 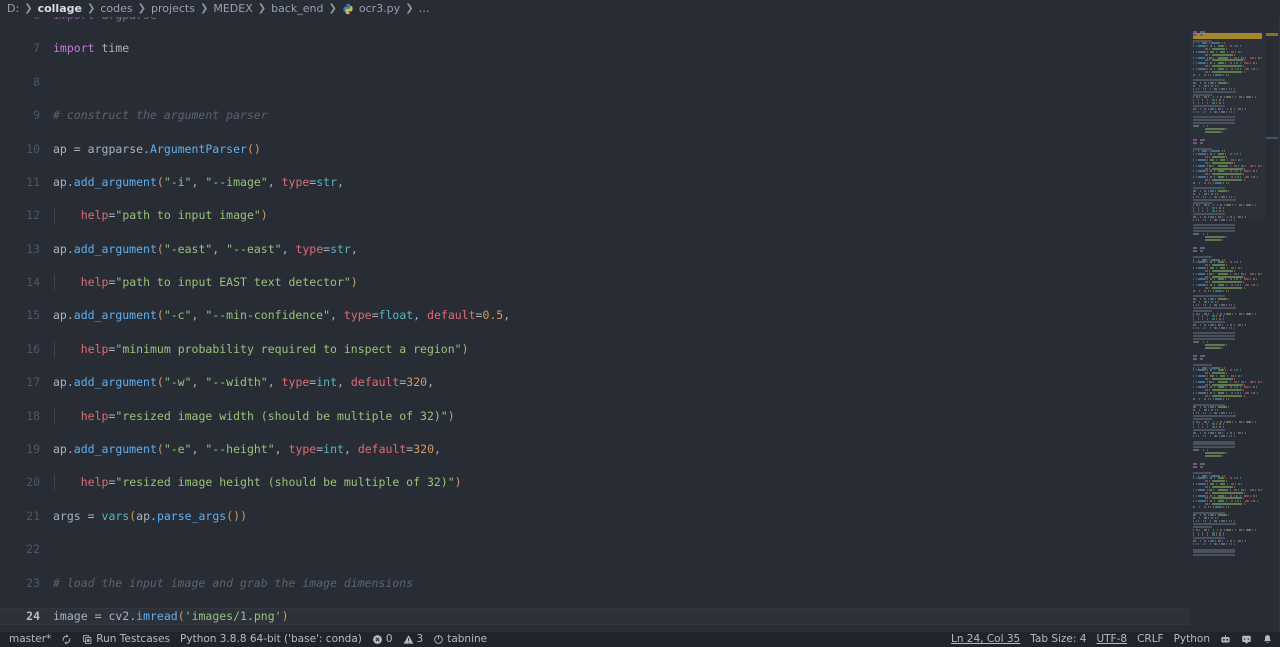 What do you see at coordinates (371, 8) in the screenshot?
I see `breadcrumb-item-ocr3py: ocr3.py` at bounding box center [371, 8].